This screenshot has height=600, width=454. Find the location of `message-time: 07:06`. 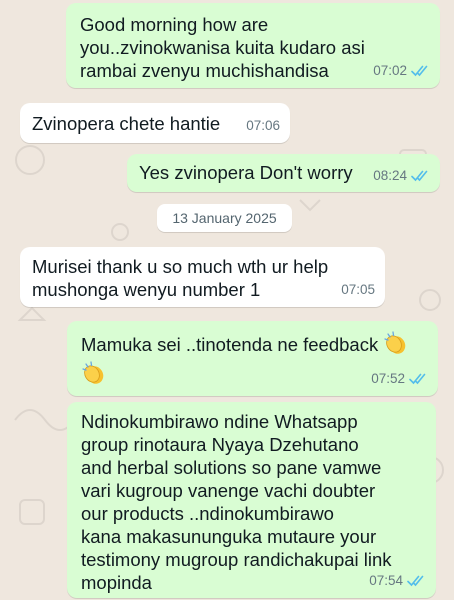

message-time: 07:06 is located at coordinates (263, 125).